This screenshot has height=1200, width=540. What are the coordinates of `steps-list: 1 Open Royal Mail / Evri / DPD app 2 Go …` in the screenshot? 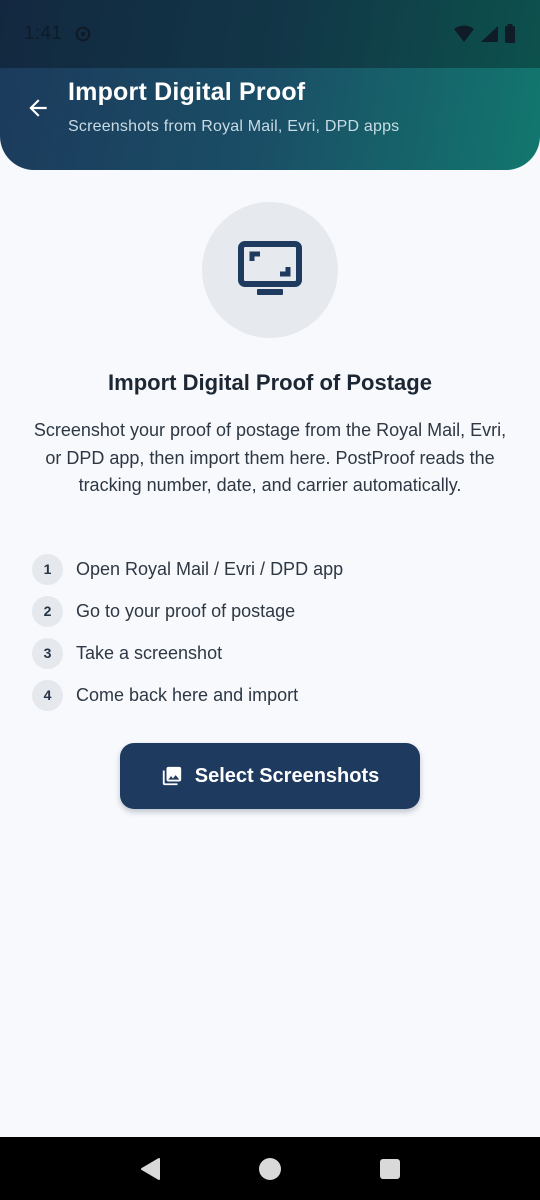 It's located at (267, 632).